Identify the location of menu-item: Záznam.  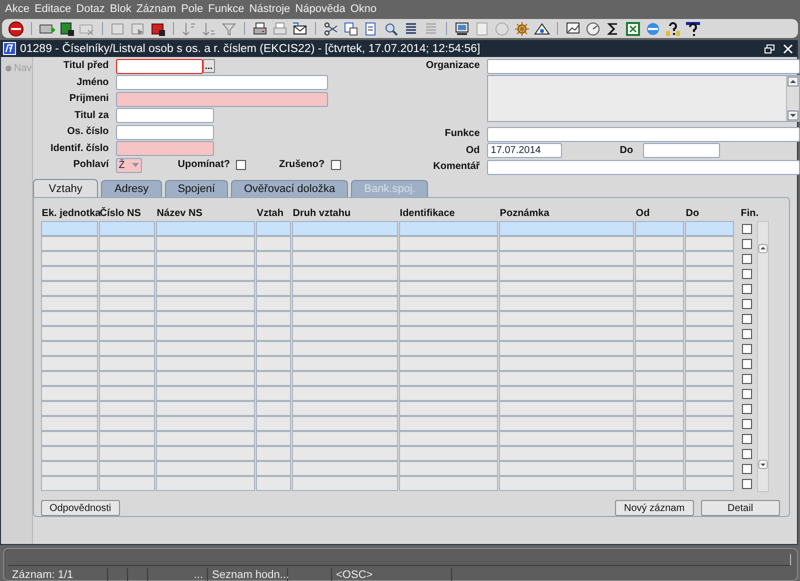
(157, 9).